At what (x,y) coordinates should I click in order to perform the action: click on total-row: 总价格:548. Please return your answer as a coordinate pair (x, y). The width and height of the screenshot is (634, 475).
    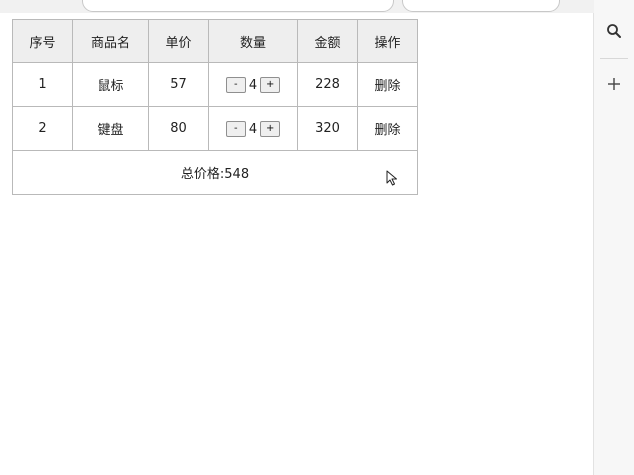
    Looking at the image, I should click on (215, 172).